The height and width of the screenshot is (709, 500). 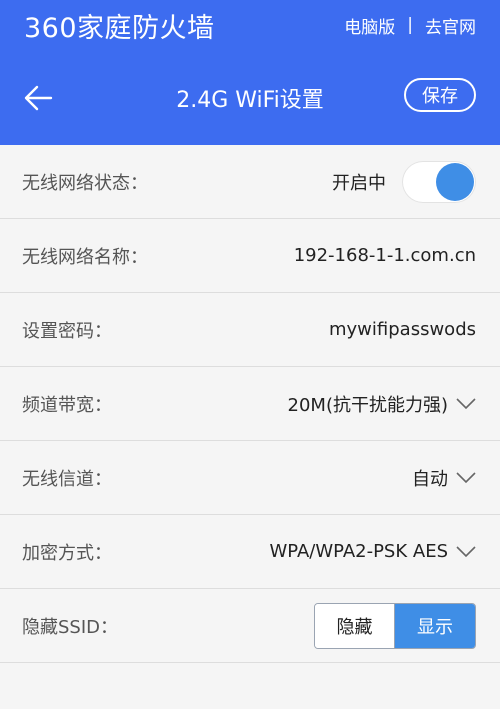 I want to click on hide-ssid-option-hide: 隐藏, so click(x=355, y=625).